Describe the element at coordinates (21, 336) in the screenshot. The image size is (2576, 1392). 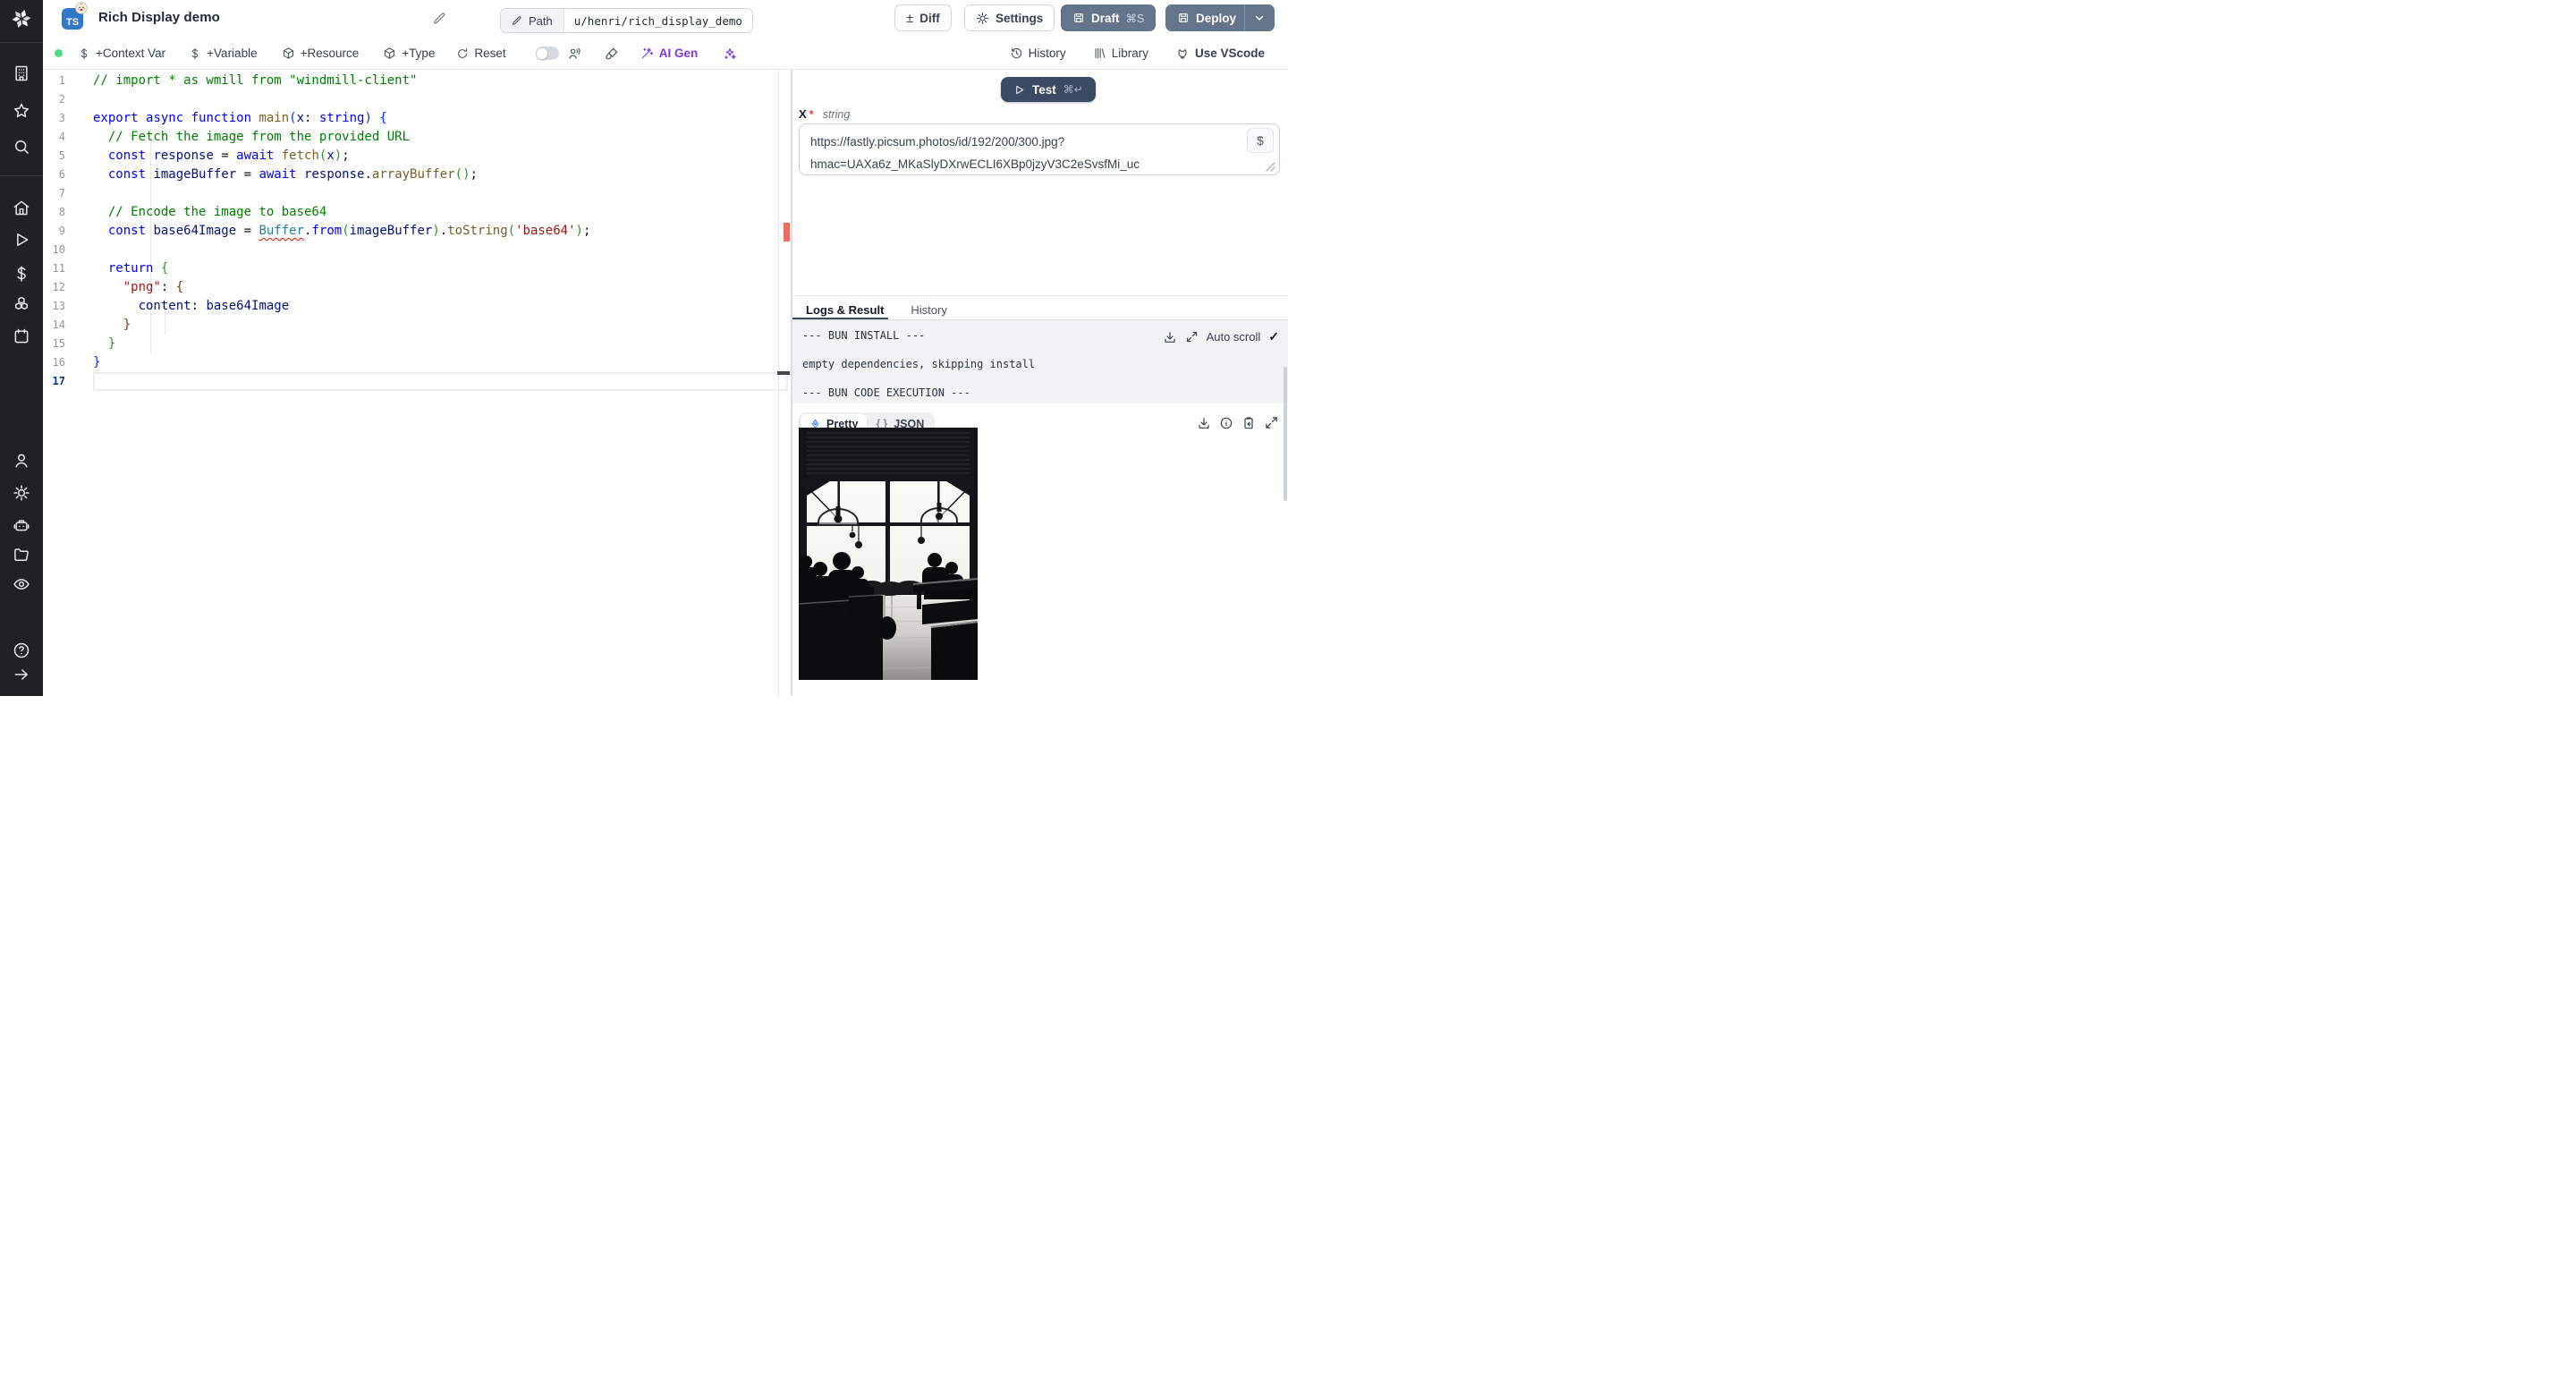
I see `sidebar-item-calendar-icon` at that location.